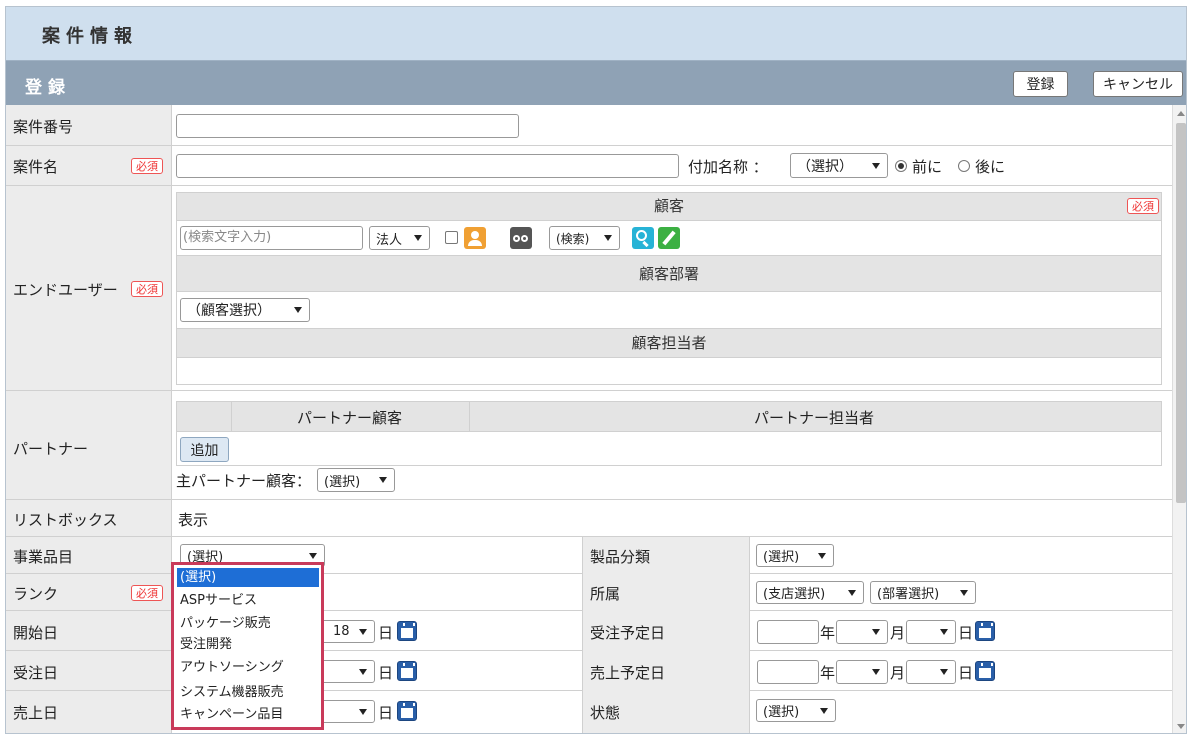 This screenshot has width=1193, height=739. What do you see at coordinates (668, 206) in the screenshot?
I see `customer-header-text: 顧客` at bounding box center [668, 206].